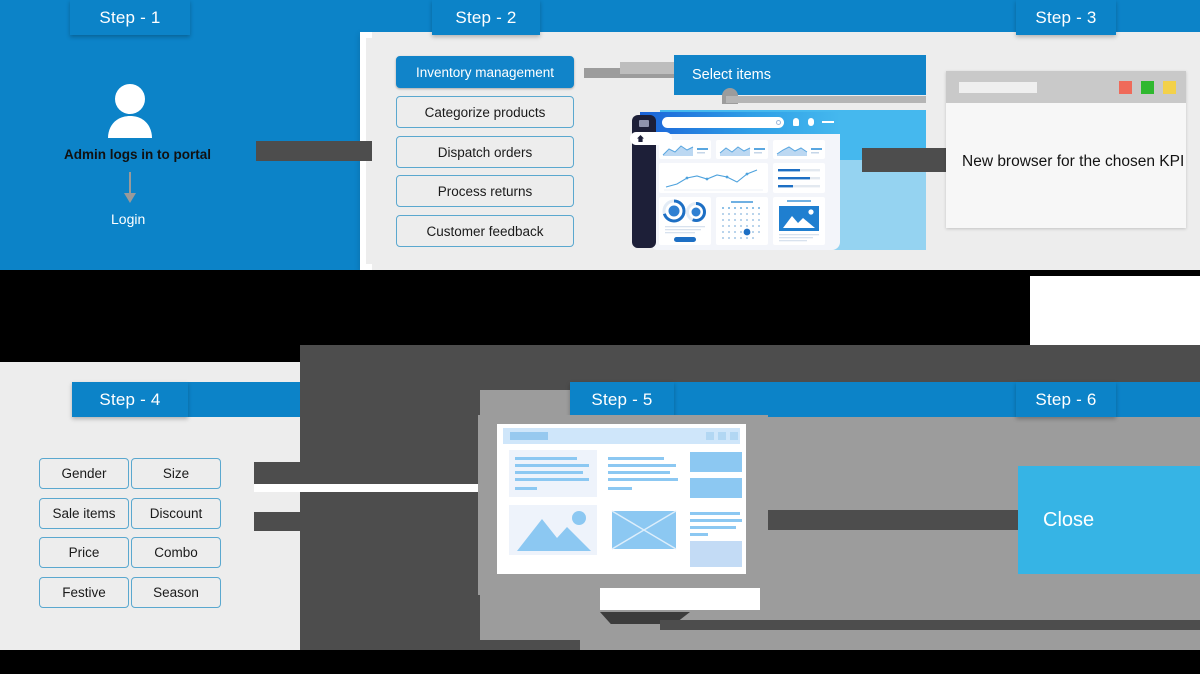 The image size is (1200, 674). I want to click on kpi-browser-window: New browser for the chosen KPI, so click(1066, 149).